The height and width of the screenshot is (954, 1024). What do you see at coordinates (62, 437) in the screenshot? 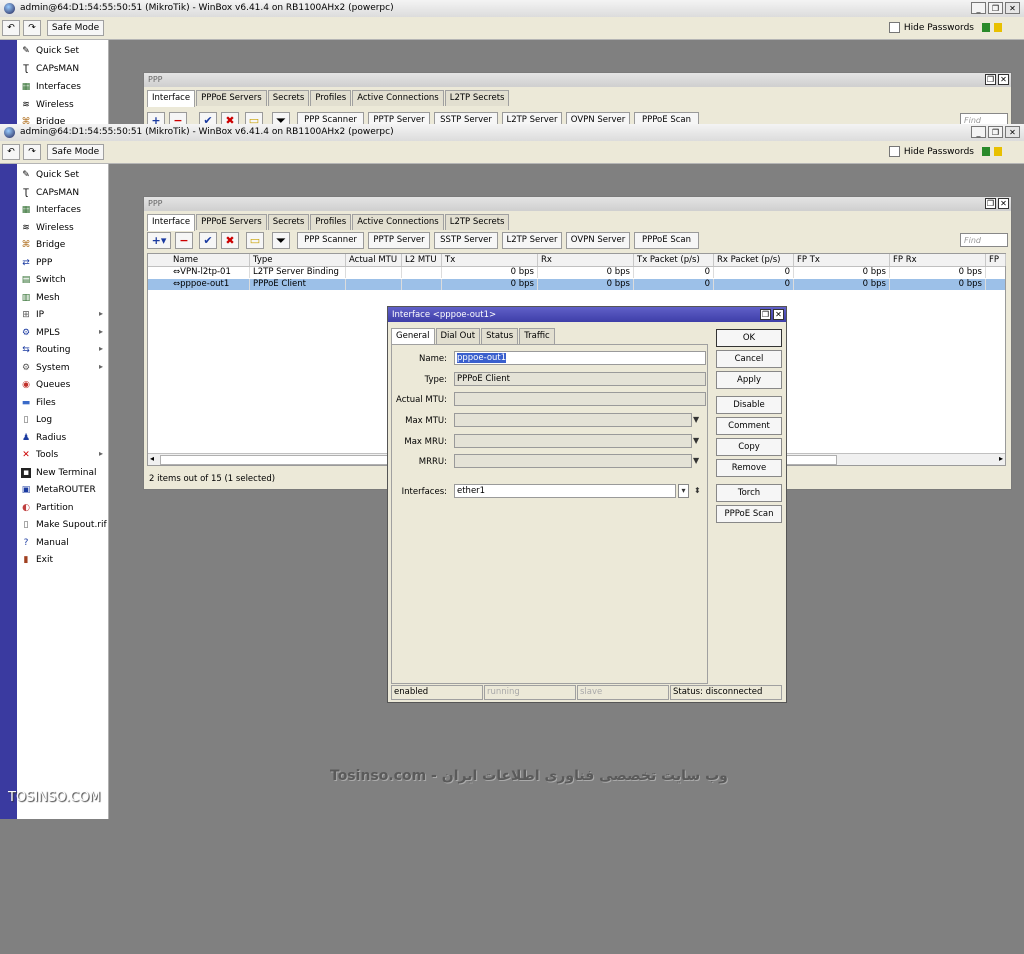
I see `menu-item-radius: ♟ Radius` at bounding box center [62, 437].